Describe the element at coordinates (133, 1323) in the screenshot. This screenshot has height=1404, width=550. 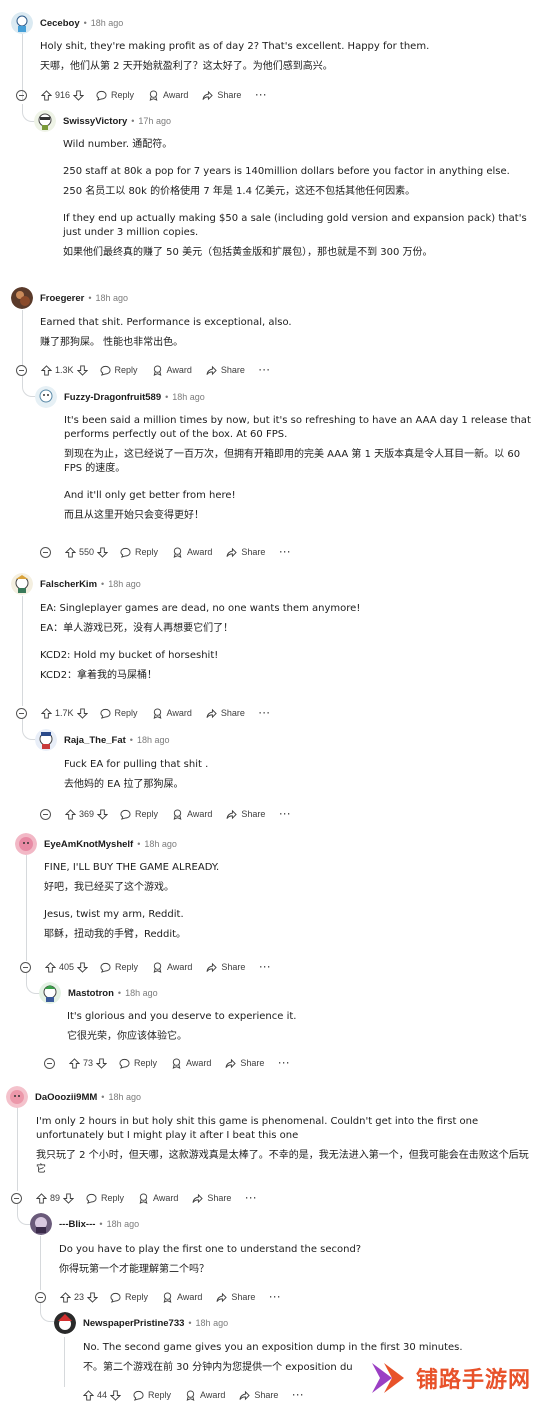
I see `username: NewspaperPristine733` at that location.